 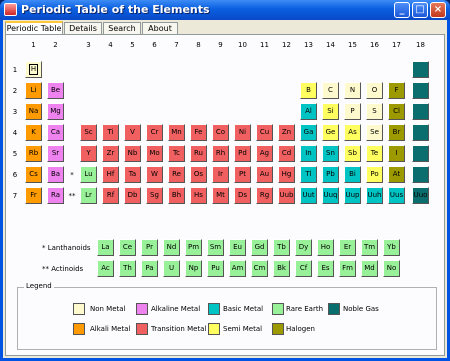 I want to click on element-cell: Cs, so click(x=33, y=174).